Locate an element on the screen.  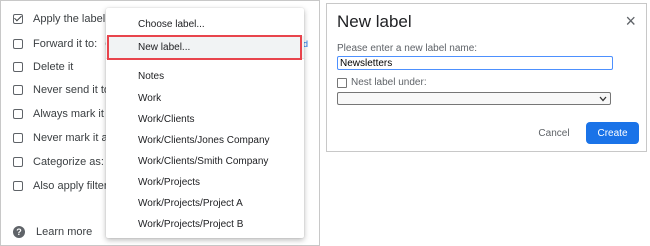
nest-label-row: Nest label under: is located at coordinates (382, 82).